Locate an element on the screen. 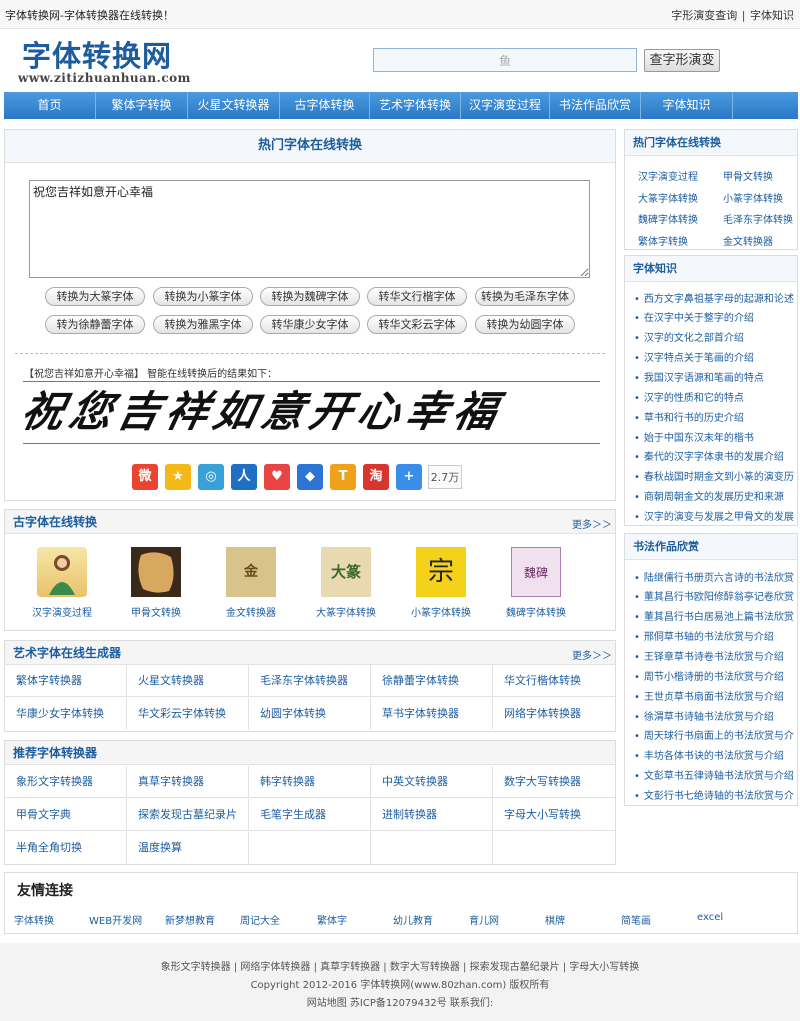 The width and height of the screenshot is (800, 1021). sidebar-hot-link: 甲骨文转换 is located at coordinates (748, 175).